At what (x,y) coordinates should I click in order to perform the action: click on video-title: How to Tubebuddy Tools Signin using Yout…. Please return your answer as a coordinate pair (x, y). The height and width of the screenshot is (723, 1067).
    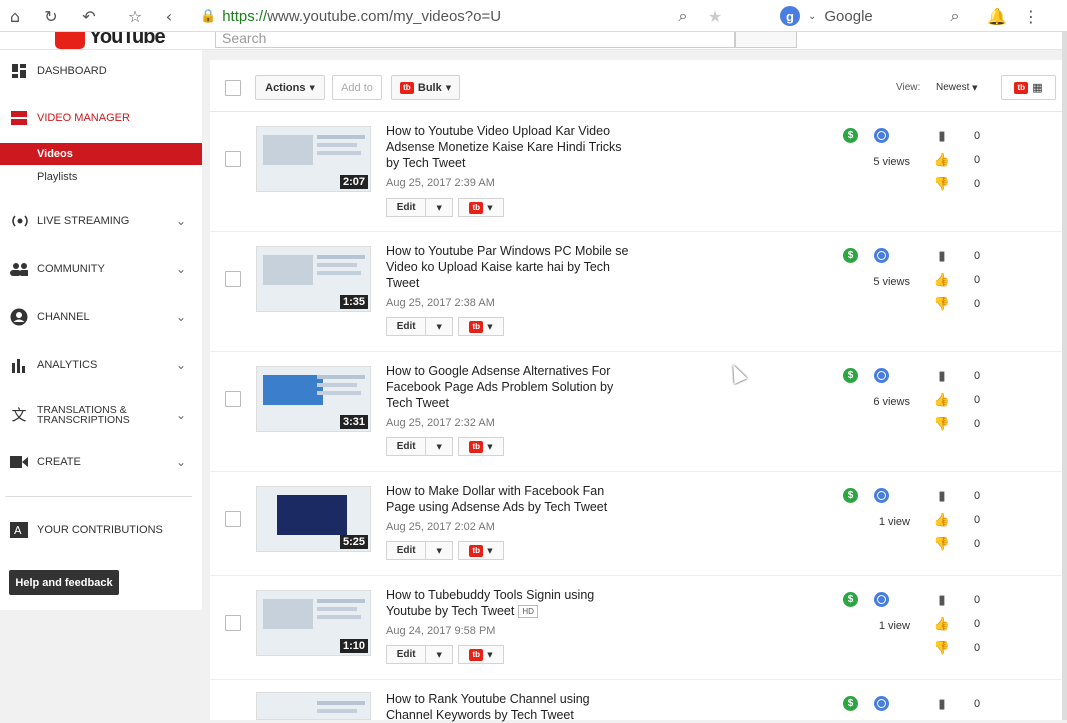
    Looking at the image, I should click on (511, 603).